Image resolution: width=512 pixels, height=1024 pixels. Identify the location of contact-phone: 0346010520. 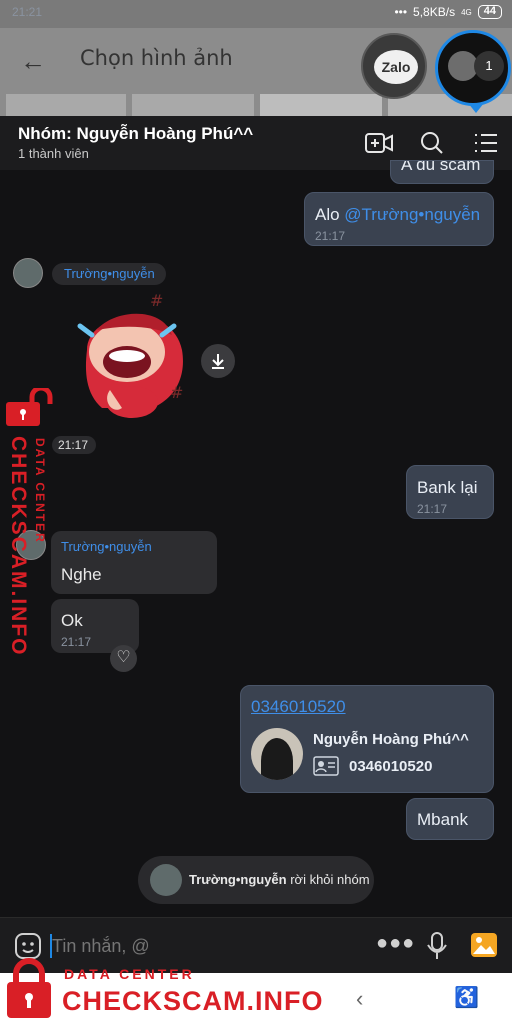
(391, 766).